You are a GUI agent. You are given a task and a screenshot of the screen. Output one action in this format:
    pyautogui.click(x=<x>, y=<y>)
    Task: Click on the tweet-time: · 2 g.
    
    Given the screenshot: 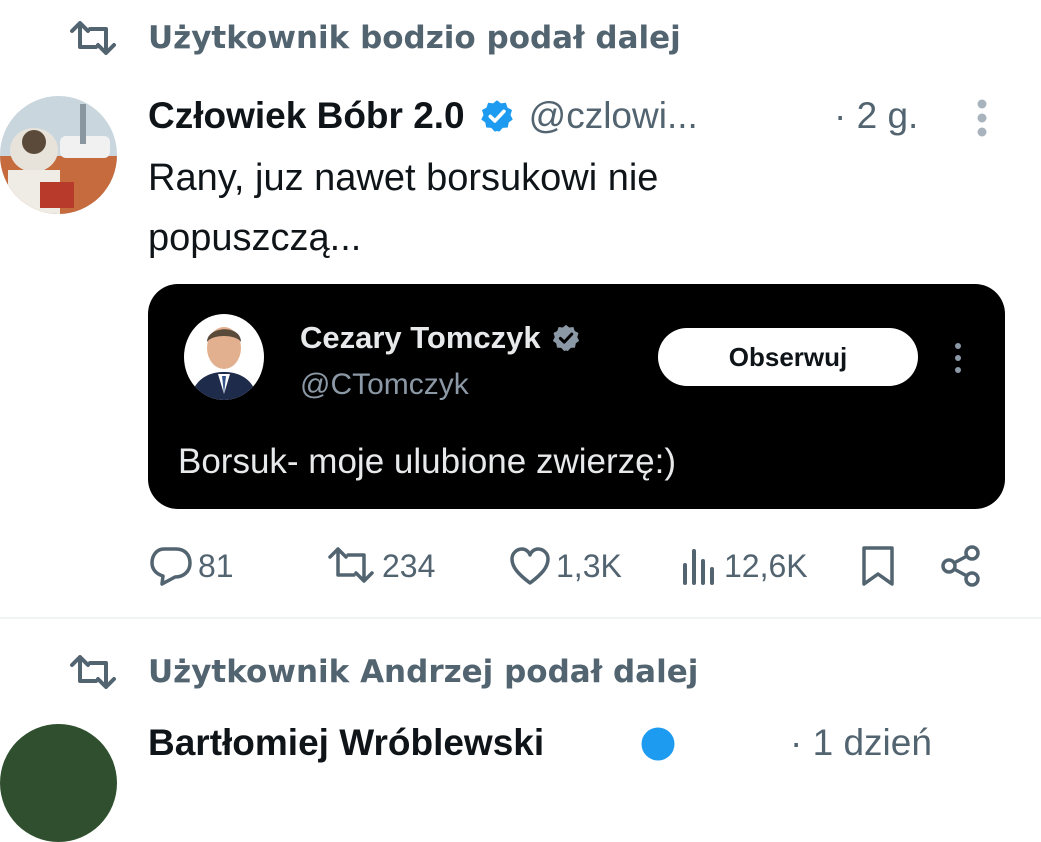 What is the action you would take?
    pyautogui.click(x=876, y=116)
    